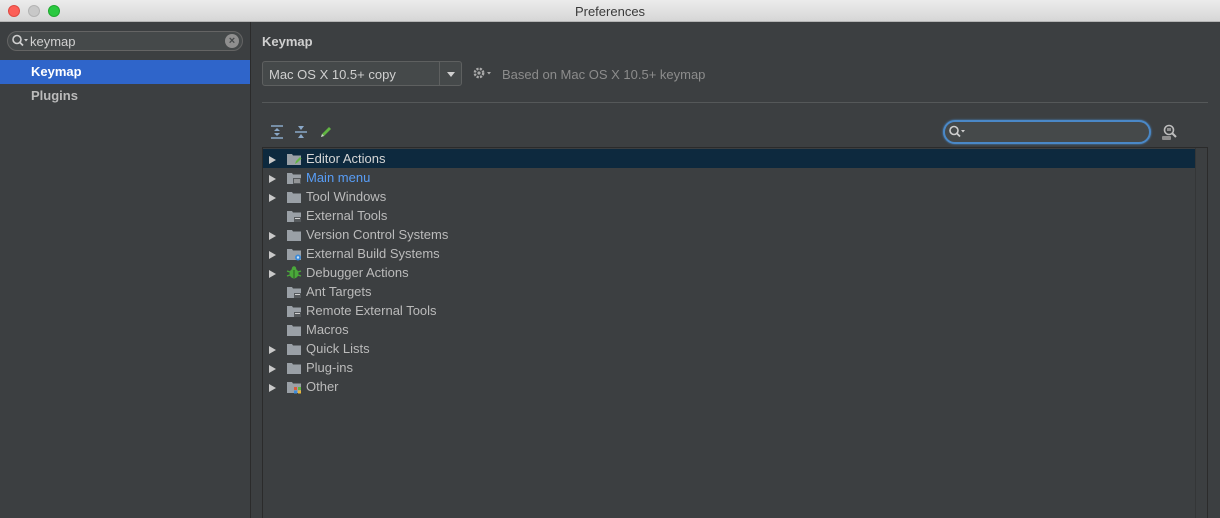  I want to click on gear-icon, so click(482, 73).